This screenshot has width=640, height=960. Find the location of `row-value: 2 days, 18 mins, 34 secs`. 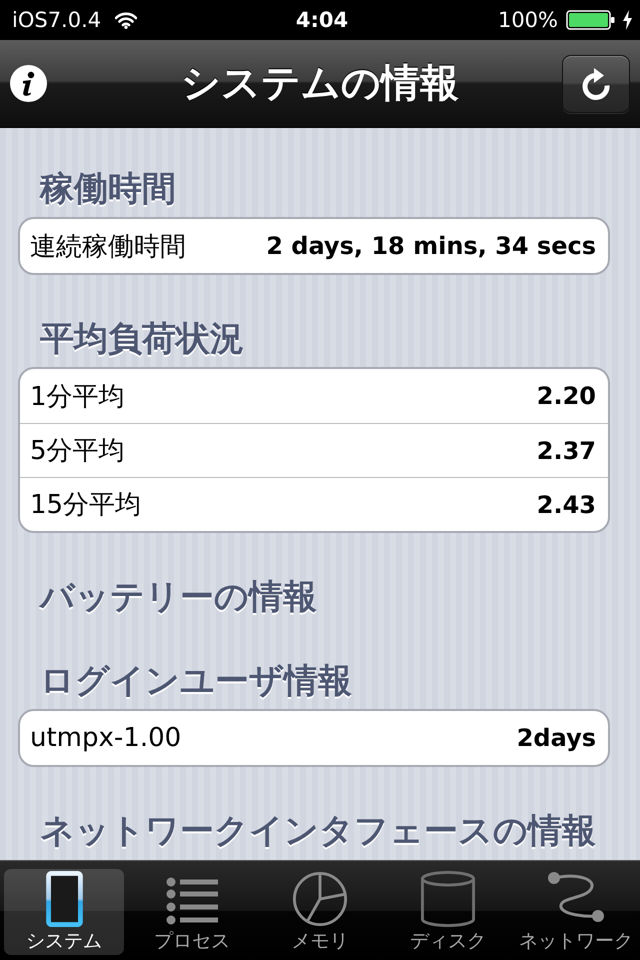

row-value: 2 days, 18 mins, 34 secs is located at coordinates (431, 246).